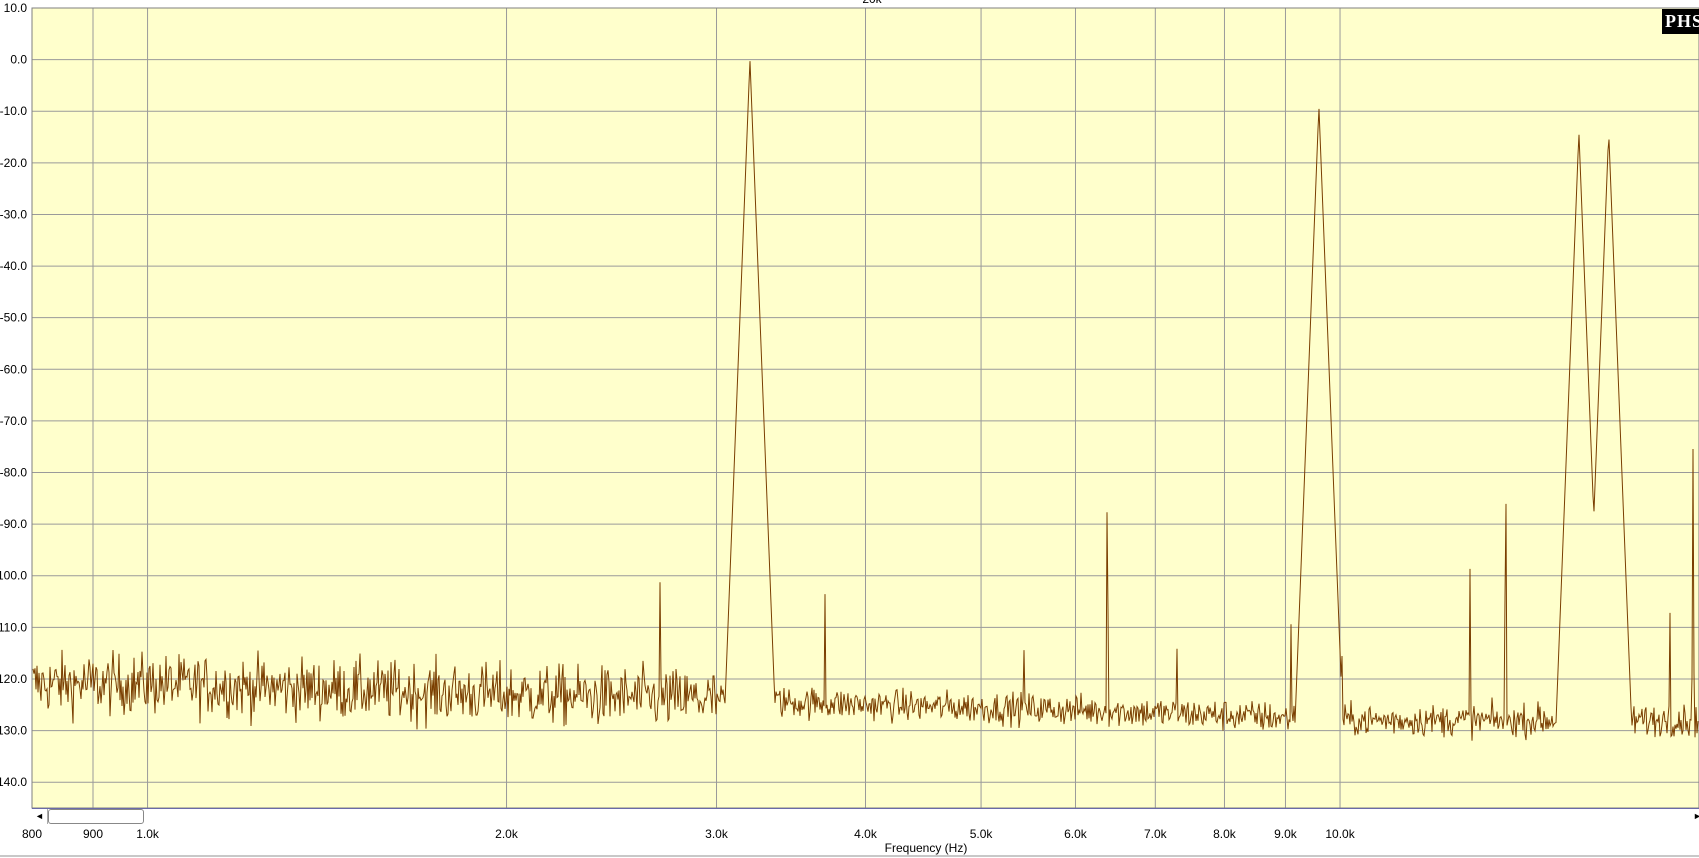 This screenshot has height=858, width=1699. I want to click on y-tick-label: -30.0, so click(13, 214).